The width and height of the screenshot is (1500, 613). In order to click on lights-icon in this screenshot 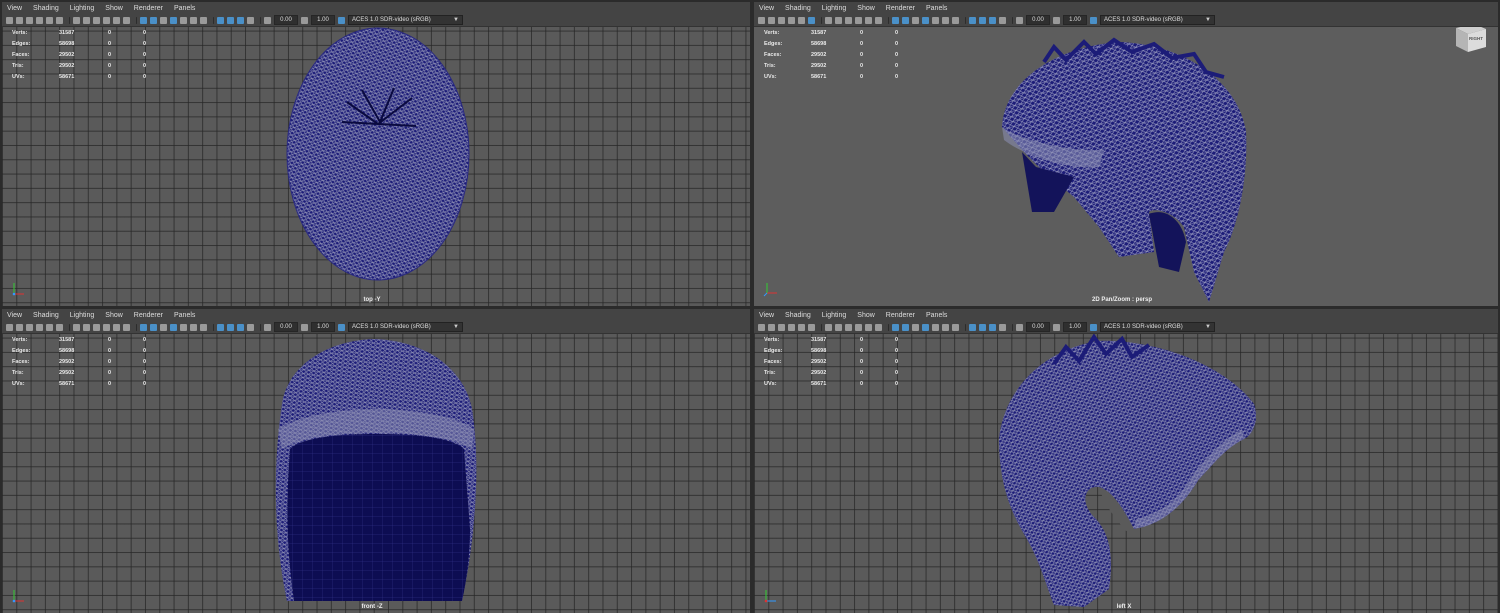, I will do `click(945, 20)`.